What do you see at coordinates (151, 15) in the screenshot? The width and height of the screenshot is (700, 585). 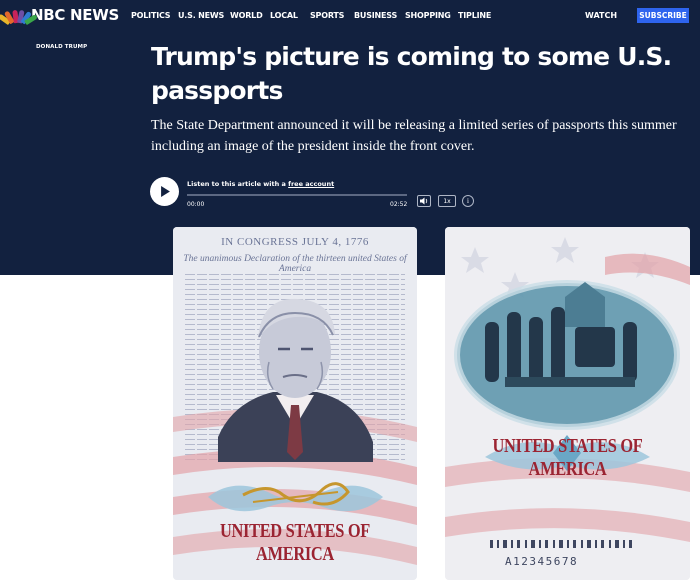 I see `nav-politics: POLITICS` at bounding box center [151, 15].